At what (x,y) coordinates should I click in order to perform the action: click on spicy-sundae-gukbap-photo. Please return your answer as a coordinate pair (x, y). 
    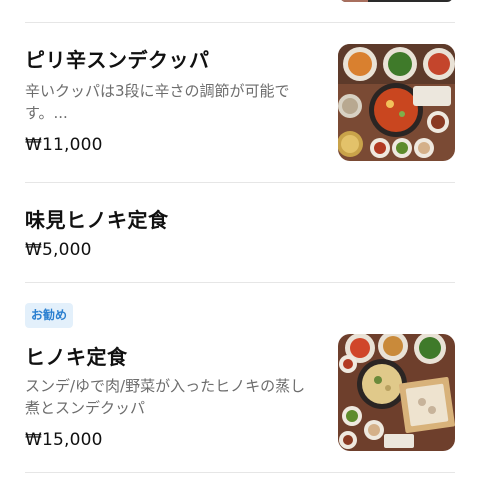
    Looking at the image, I should click on (396, 102).